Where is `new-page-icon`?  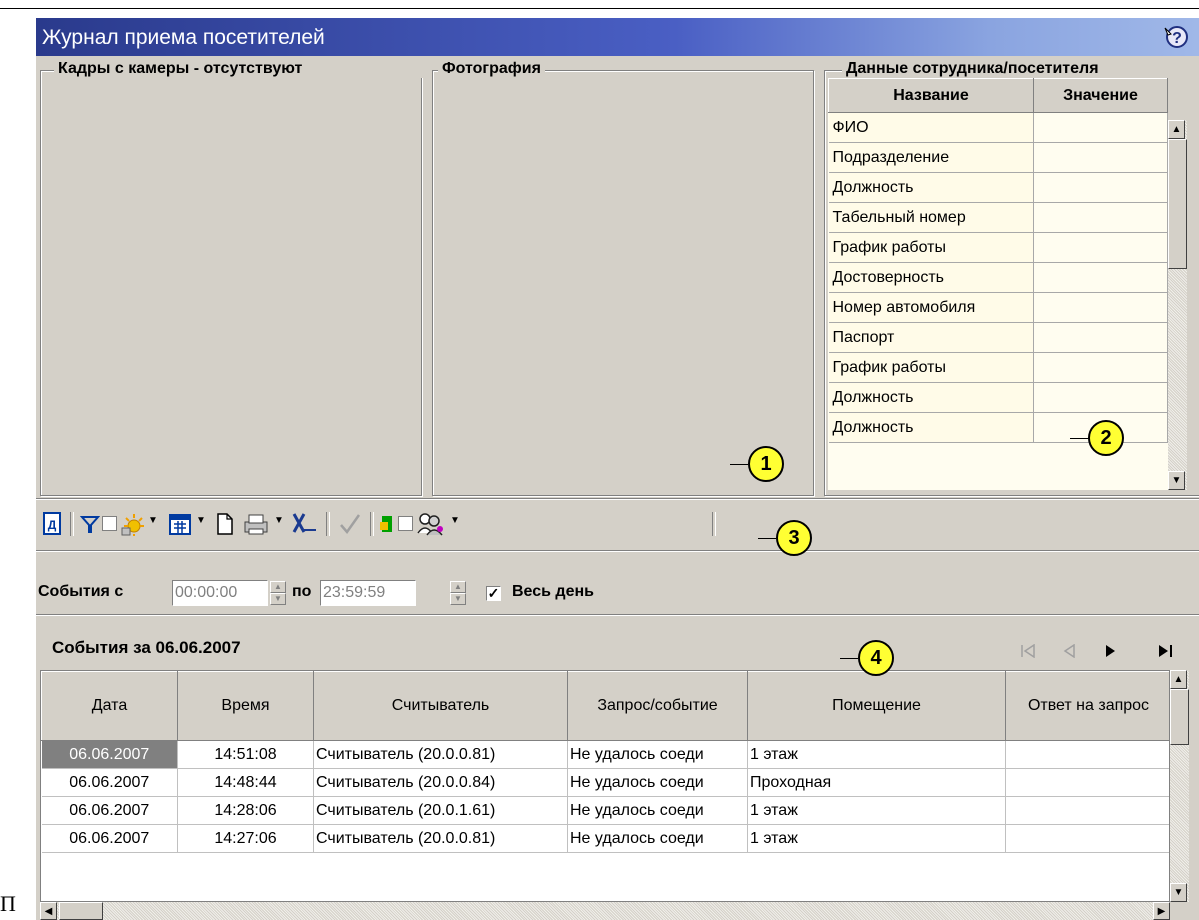
new-page-icon is located at coordinates (225, 524).